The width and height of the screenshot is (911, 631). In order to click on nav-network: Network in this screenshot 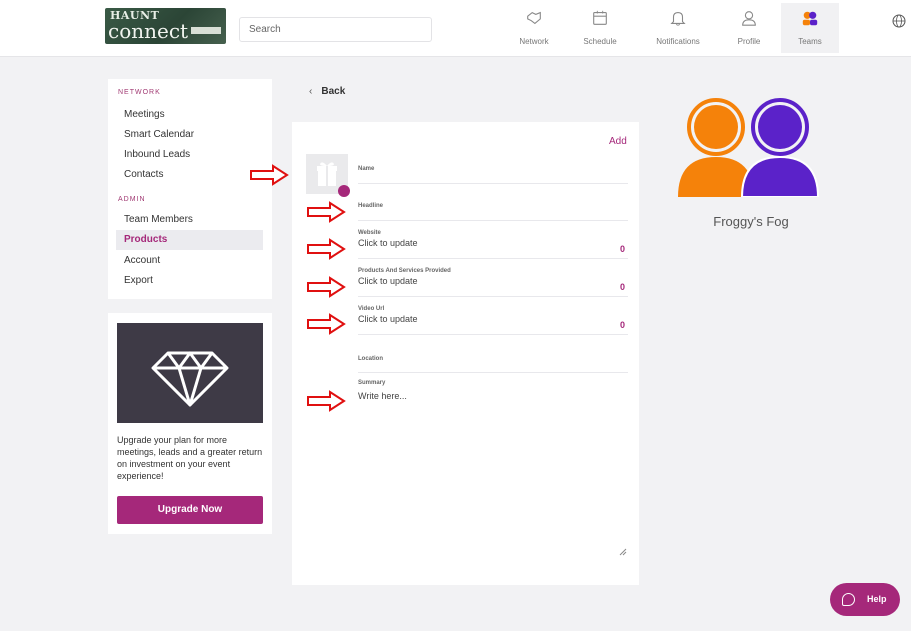, I will do `click(534, 28)`.